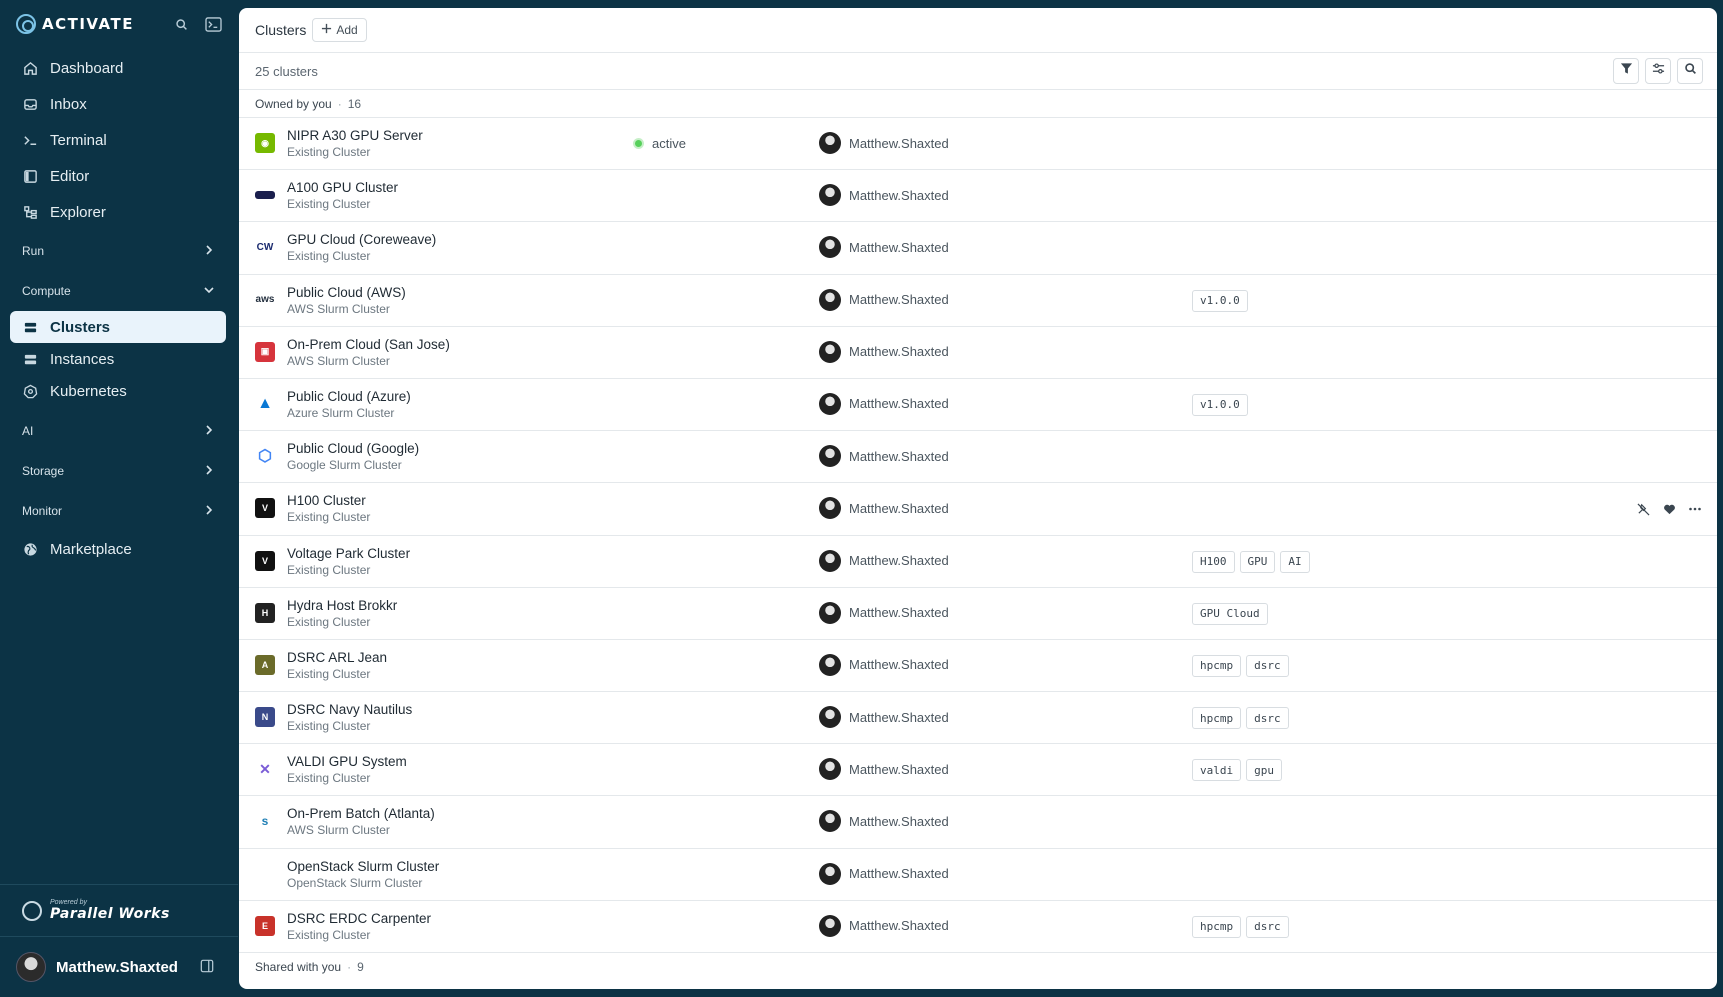 This screenshot has width=1723, height=997. What do you see at coordinates (1626, 71) in the screenshot?
I see `filter-button` at bounding box center [1626, 71].